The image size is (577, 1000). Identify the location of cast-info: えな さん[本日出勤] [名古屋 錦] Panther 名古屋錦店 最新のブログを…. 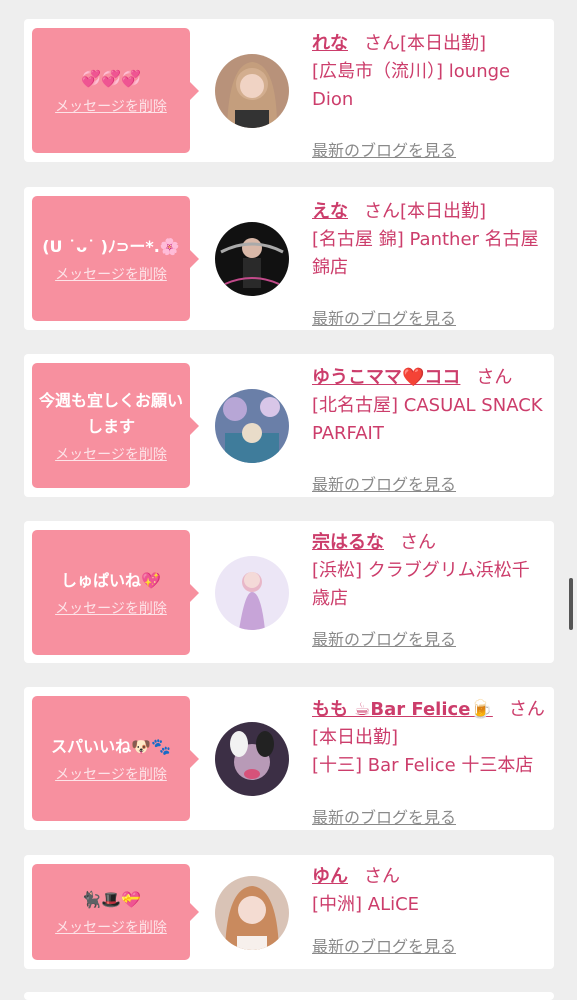
(429, 263).